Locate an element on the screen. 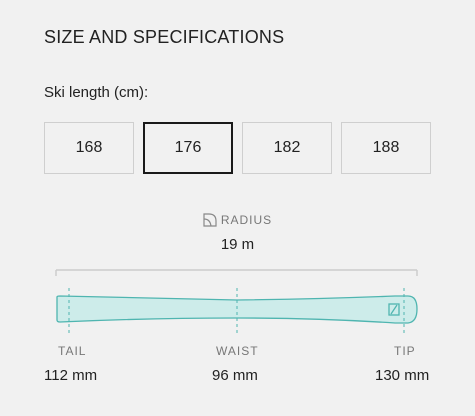  tail-label: TAIL is located at coordinates (72, 351).